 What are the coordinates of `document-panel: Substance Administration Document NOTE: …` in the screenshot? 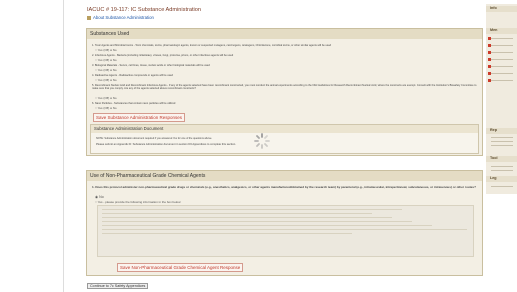 It's located at (284, 139).